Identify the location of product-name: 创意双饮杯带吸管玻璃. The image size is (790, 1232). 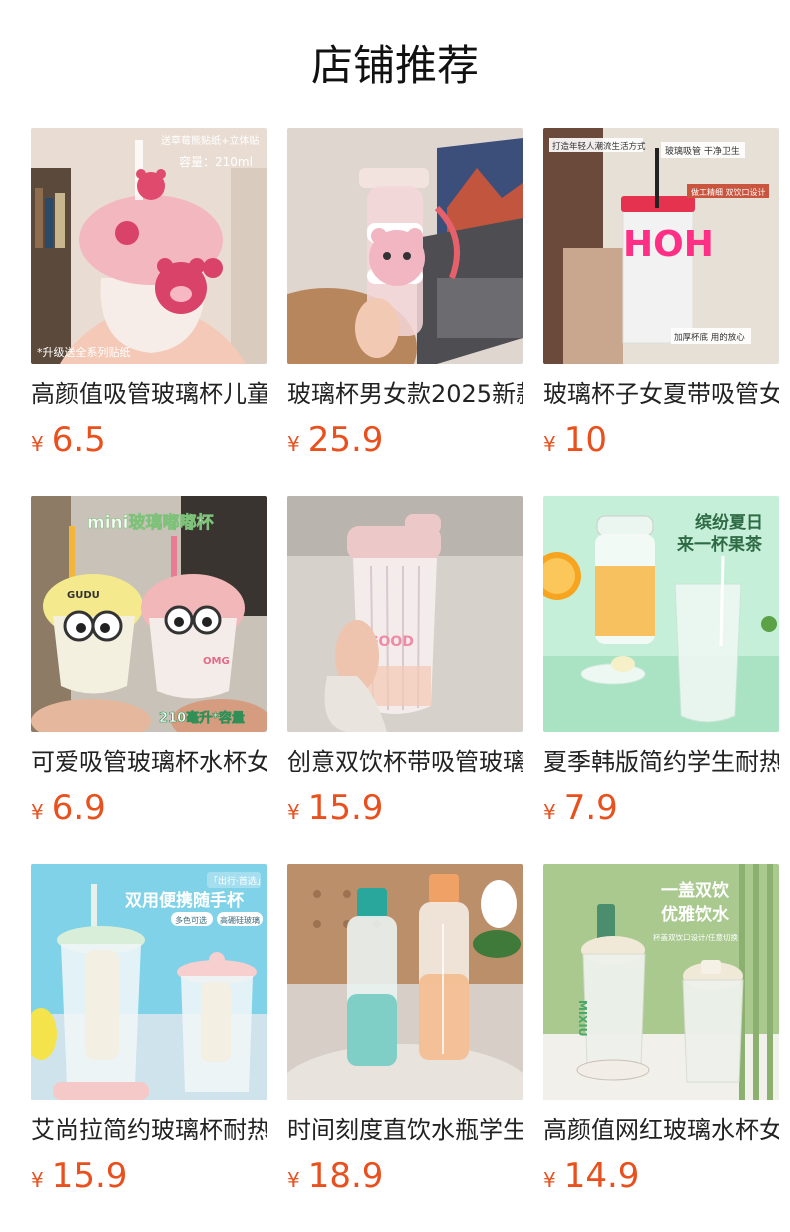
(405, 762).